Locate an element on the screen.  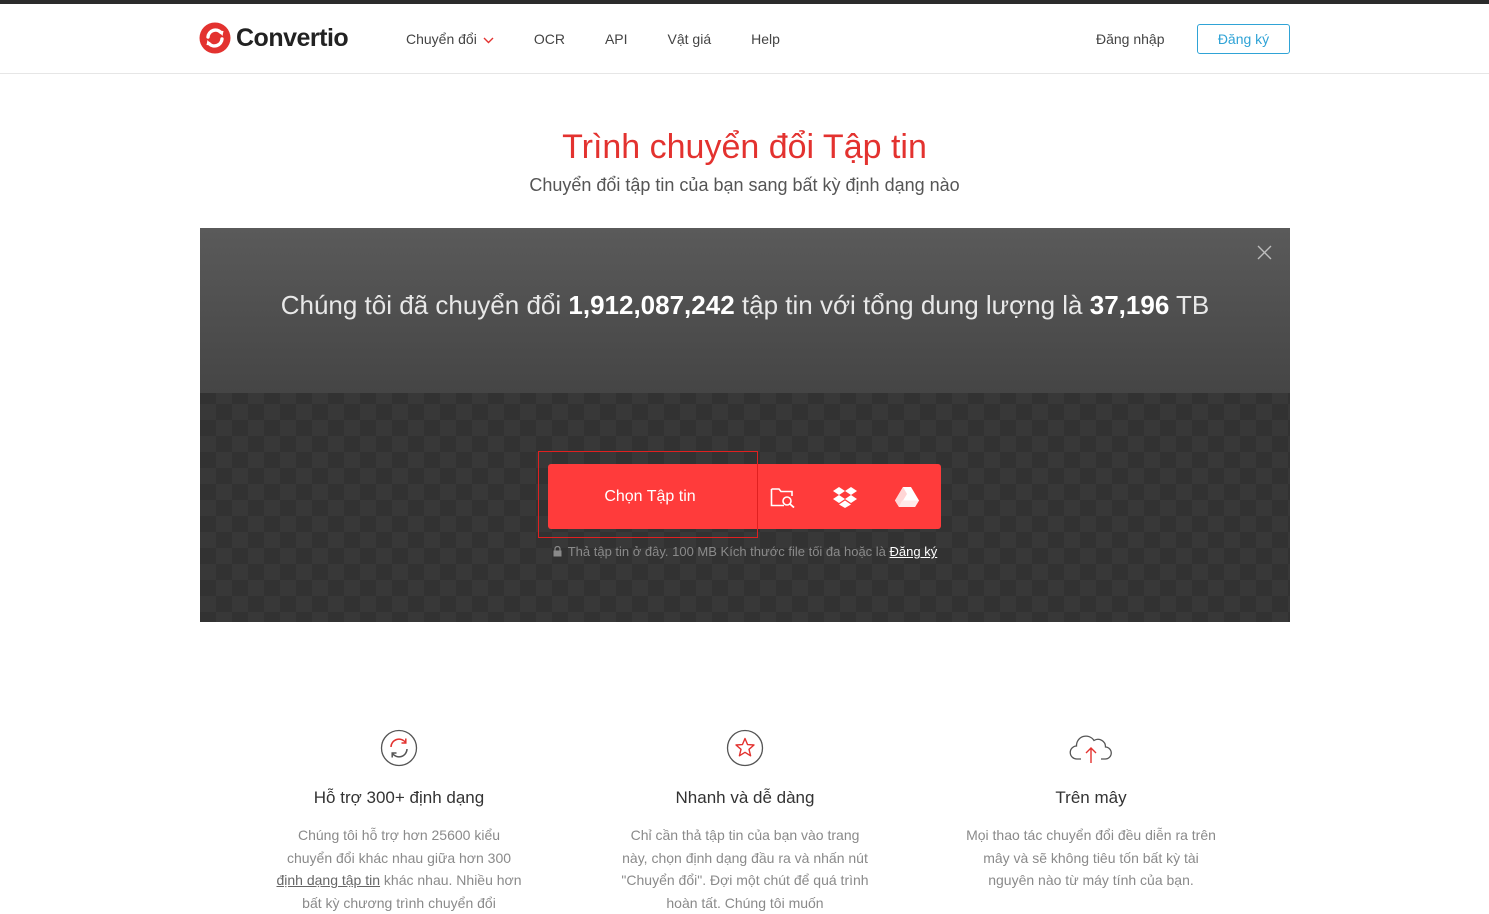
logo: Convertio is located at coordinates (274, 38).